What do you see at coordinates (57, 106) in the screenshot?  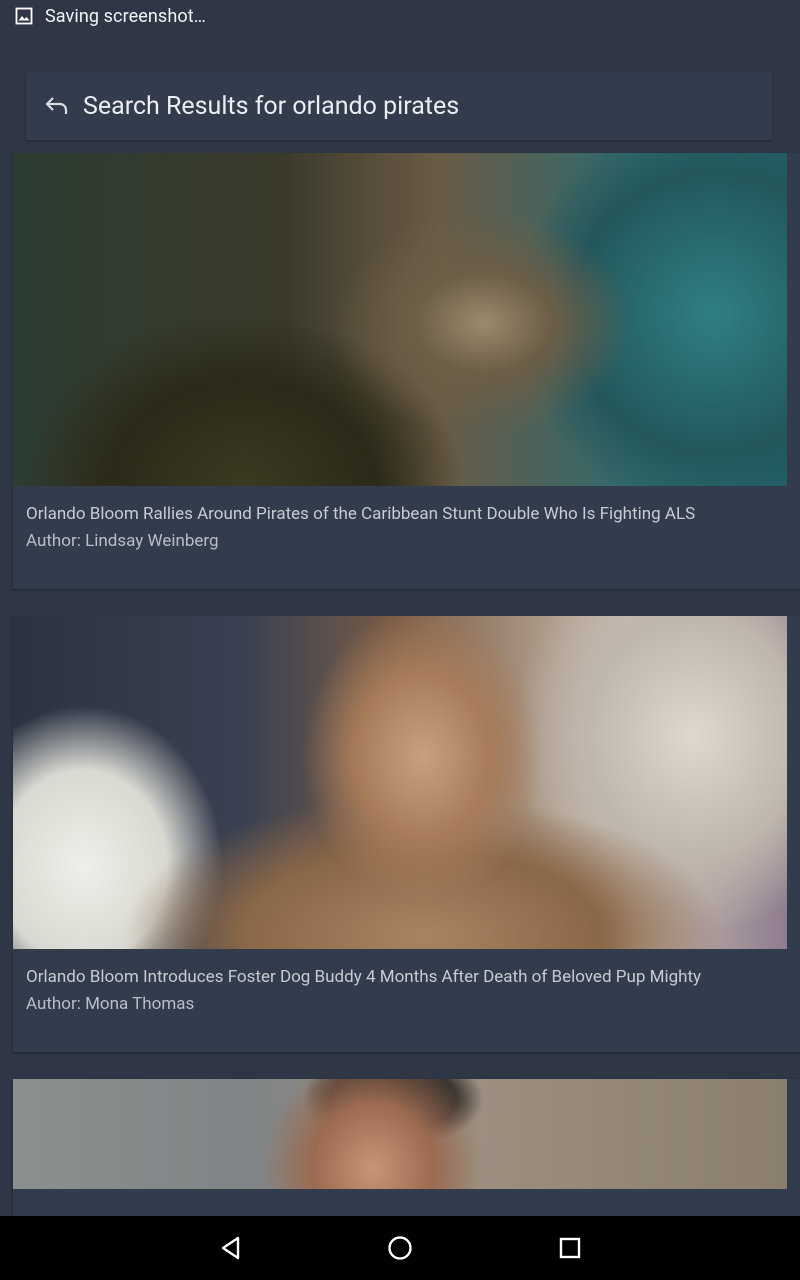 I see `undo-arrow-icon` at bounding box center [57, 106].